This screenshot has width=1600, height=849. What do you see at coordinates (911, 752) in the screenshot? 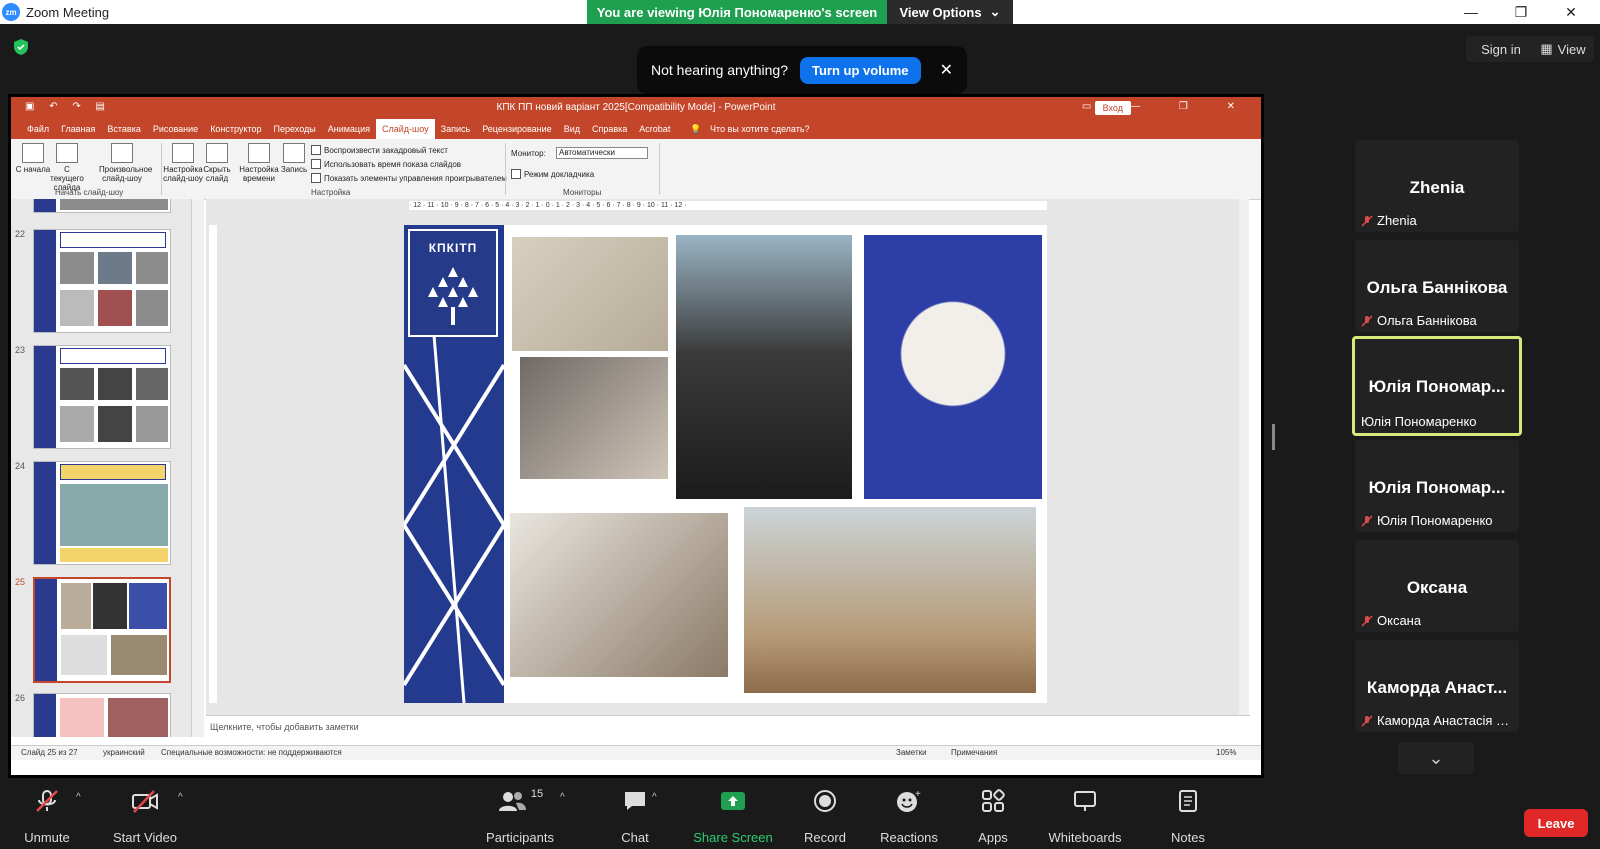
I see `notes-toggle: Заметки` at bounding box center [911, 752].